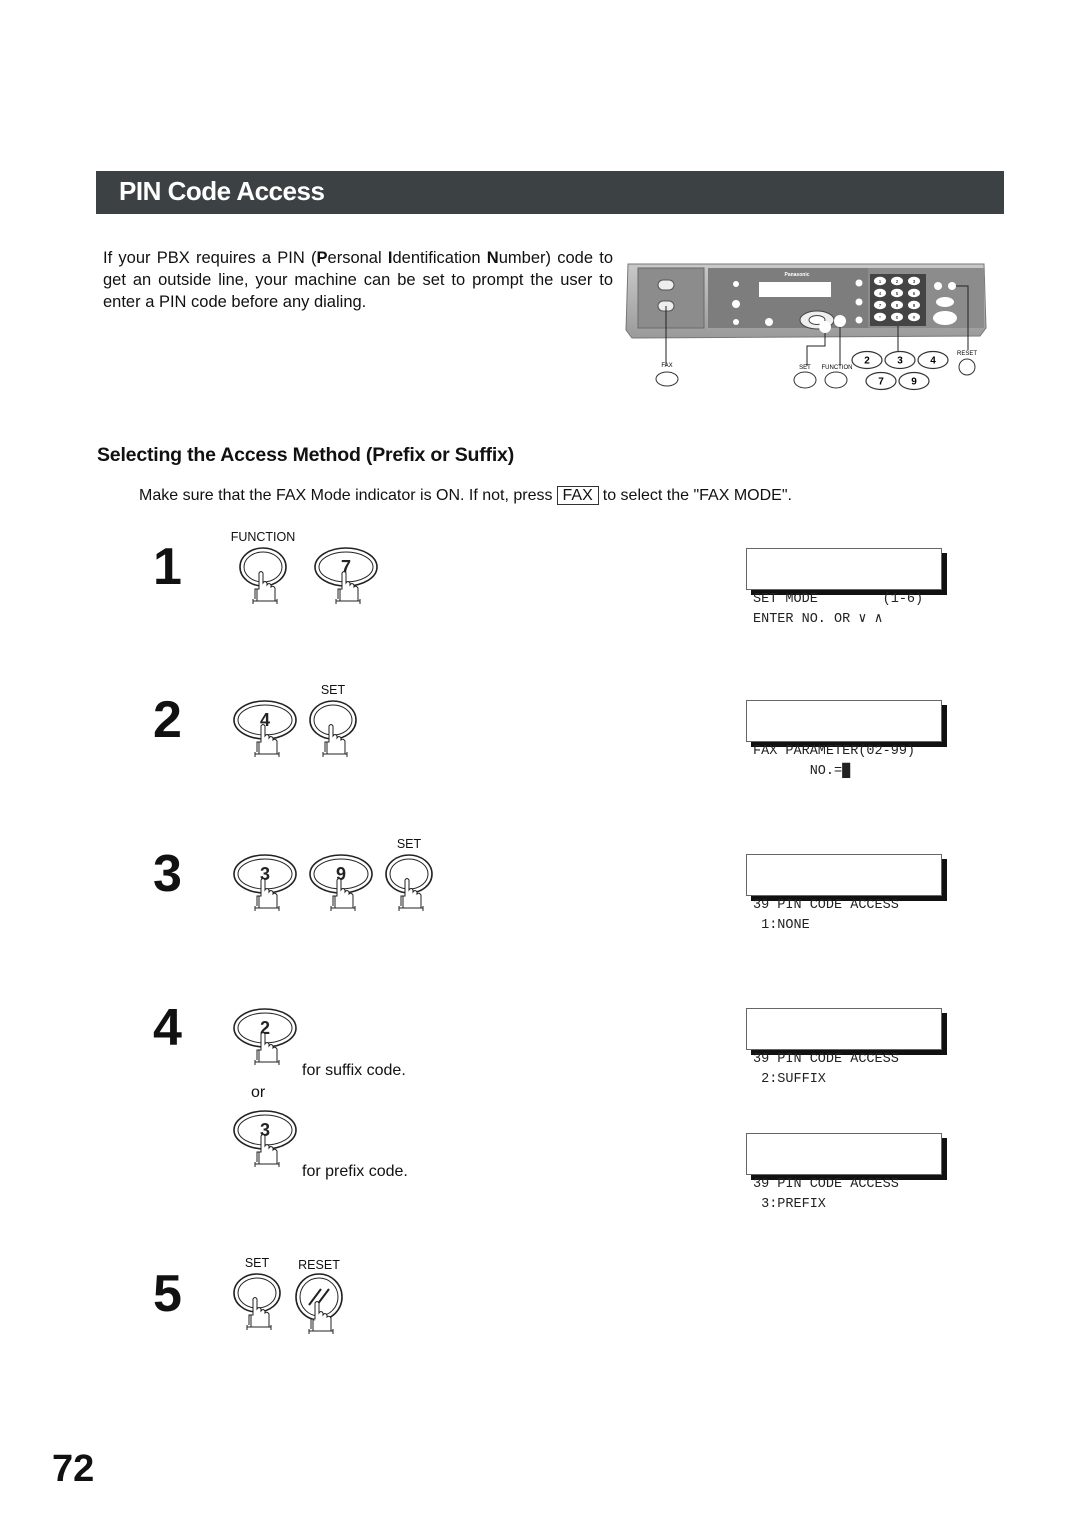  I want to click on callout-set-button, so click(805, 380).